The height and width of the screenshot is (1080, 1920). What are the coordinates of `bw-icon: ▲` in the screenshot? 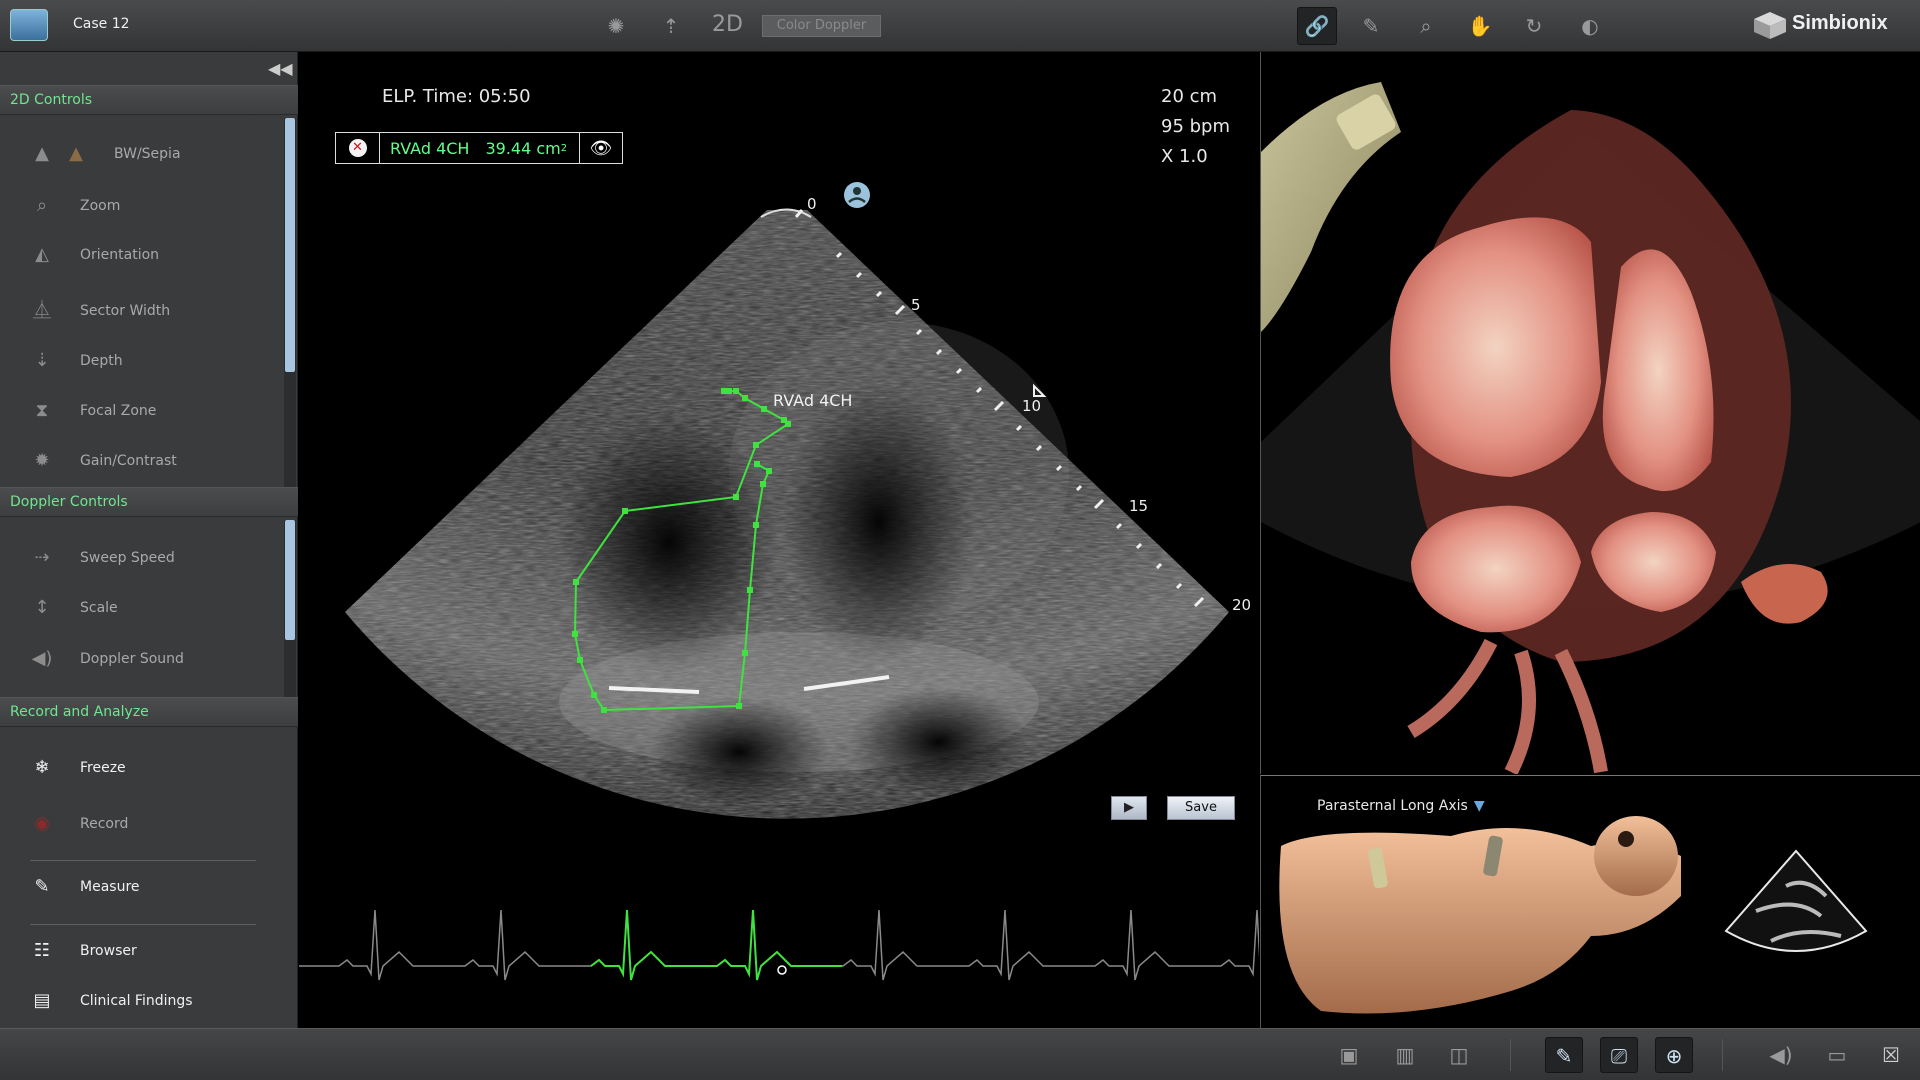 It's located at (42, 154).